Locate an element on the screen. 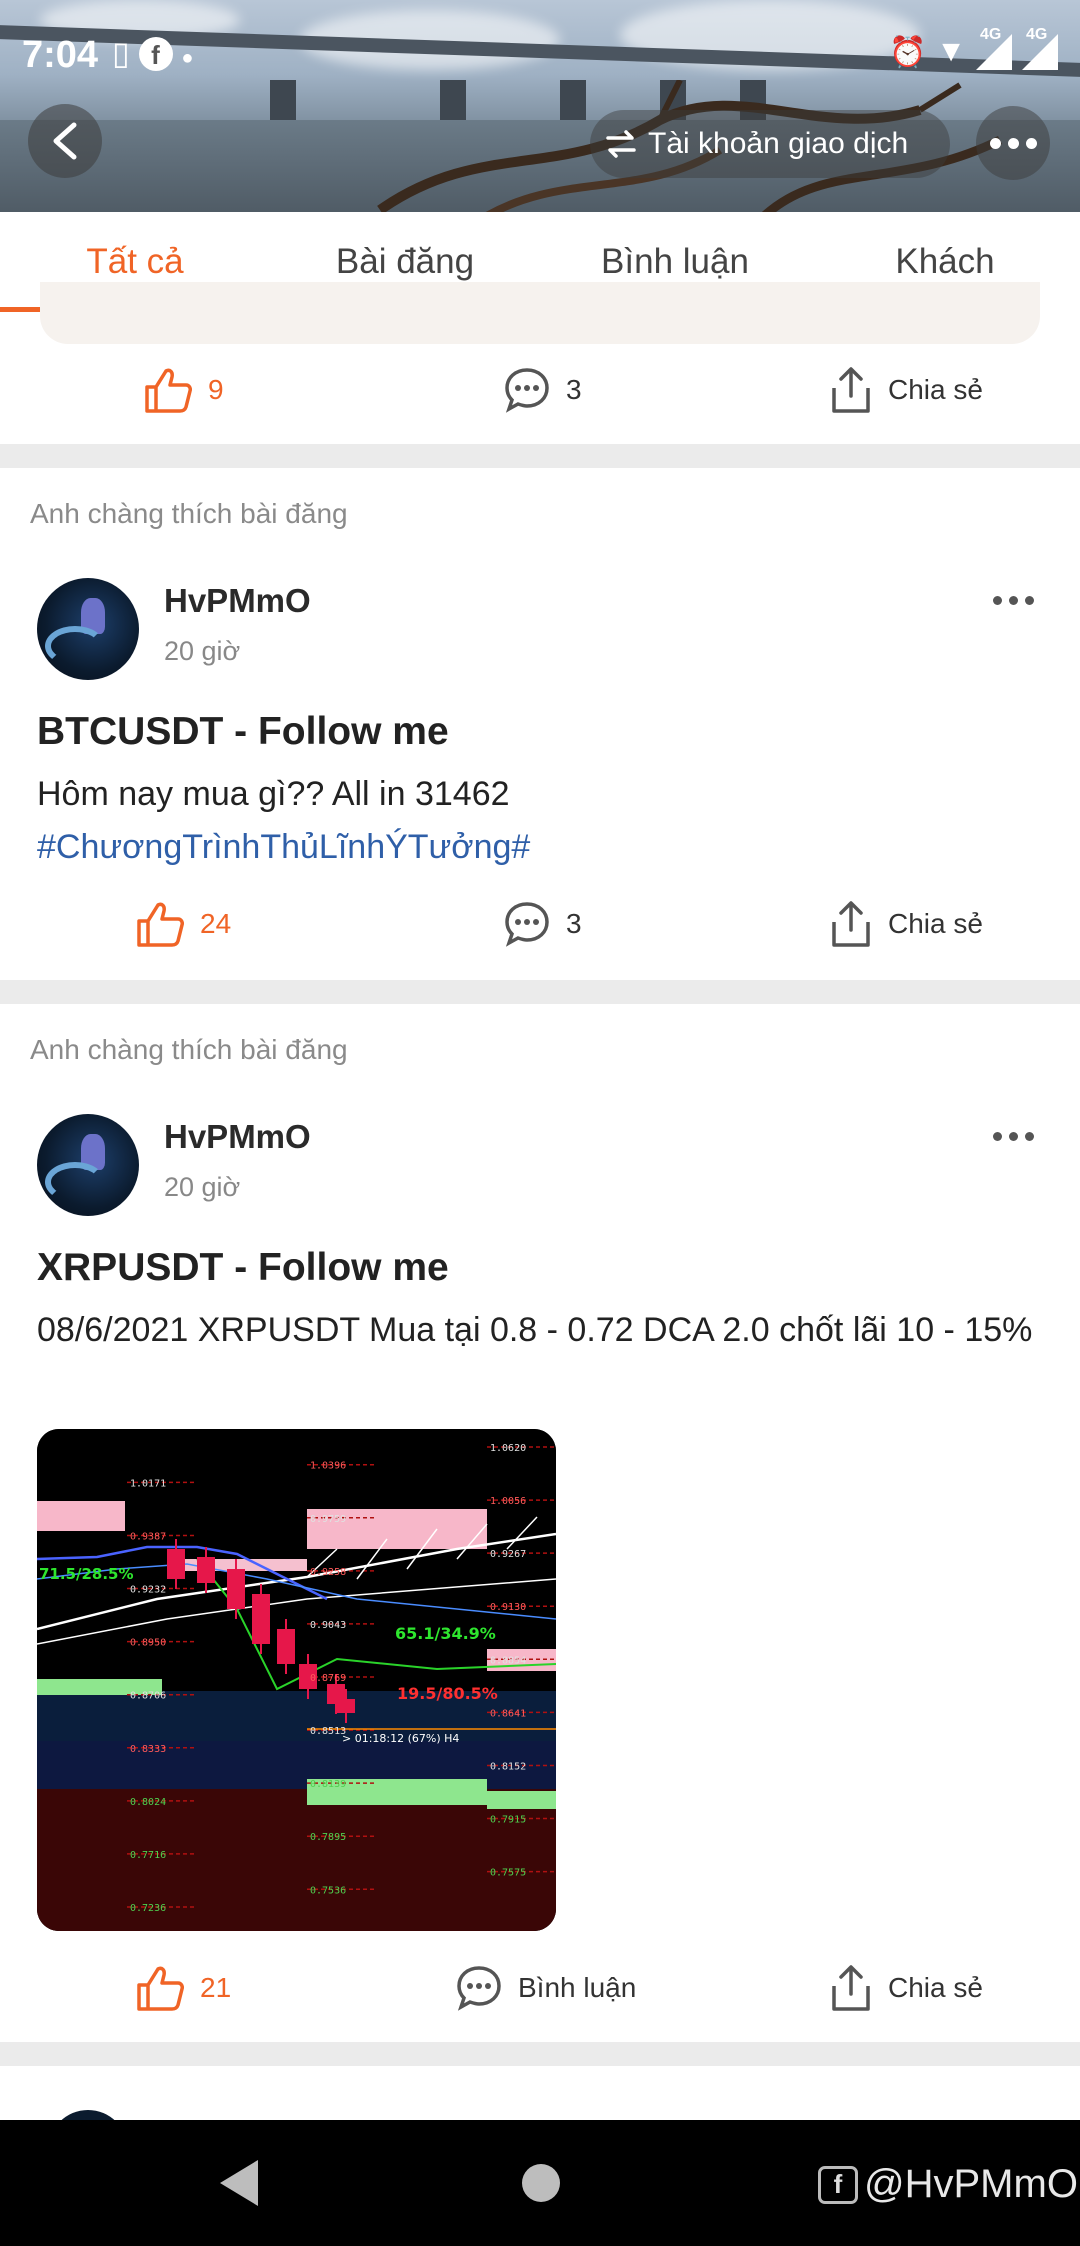  chart-price-label: 0.9387 is located at coordinates (148, 1536).